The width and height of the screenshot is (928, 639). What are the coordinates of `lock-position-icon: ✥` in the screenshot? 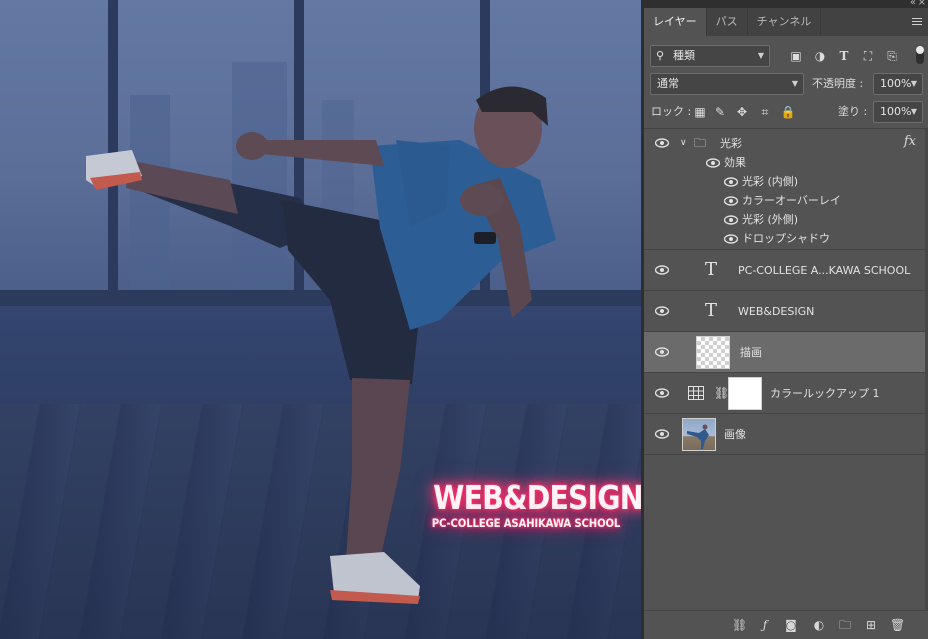 It's located at (742, 112).